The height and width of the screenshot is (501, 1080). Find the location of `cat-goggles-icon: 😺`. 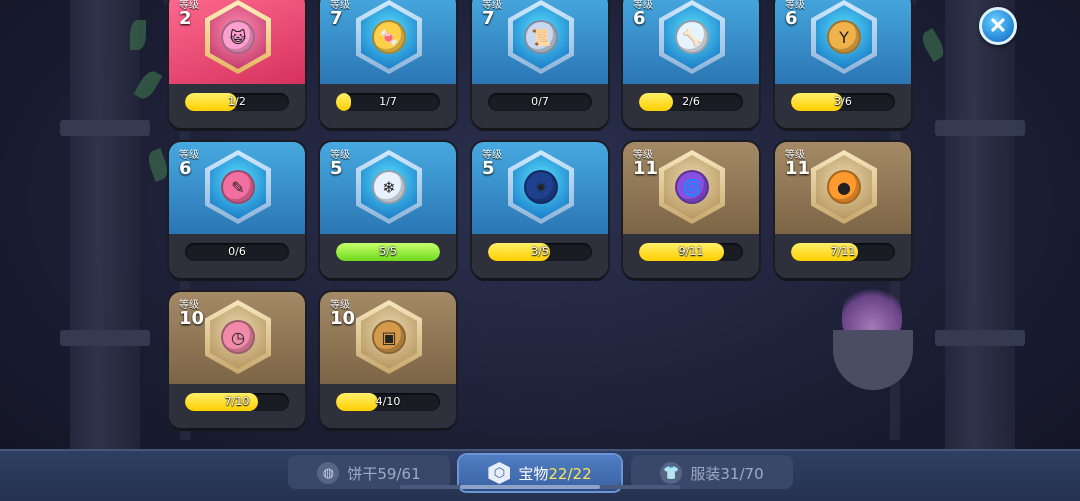

cat-goggles-icon: 😺 is located at coordinates (238, 37).